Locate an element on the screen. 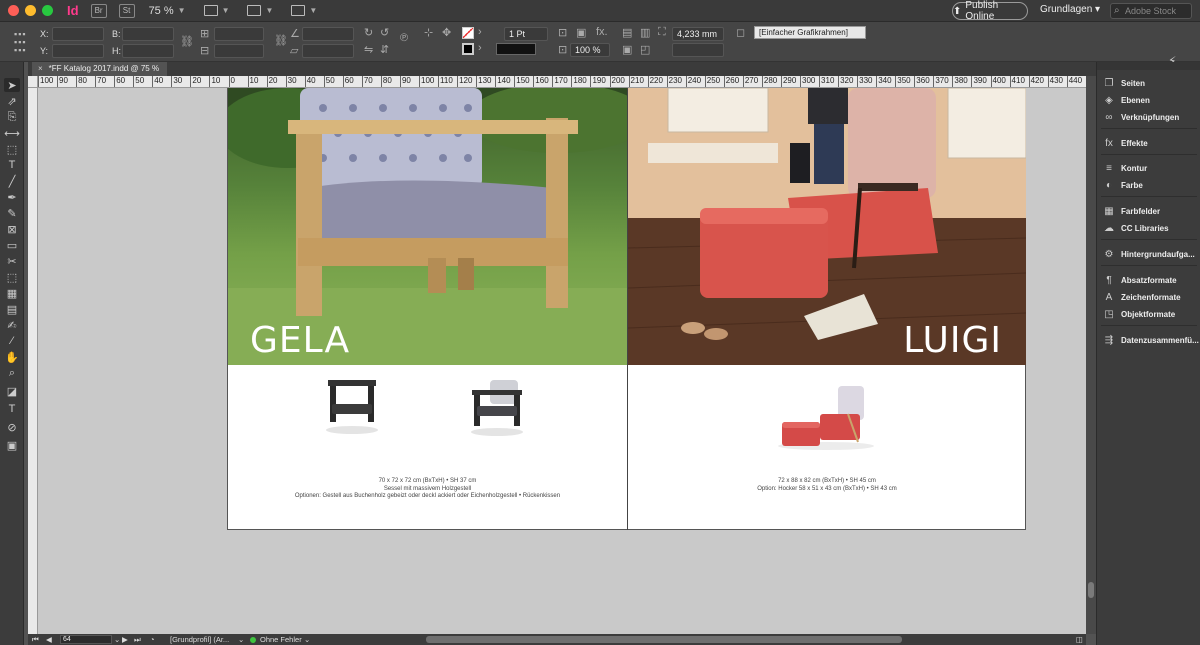 This screenshot has width=1200, height=645. width-field is located at coordinates (148, 34).